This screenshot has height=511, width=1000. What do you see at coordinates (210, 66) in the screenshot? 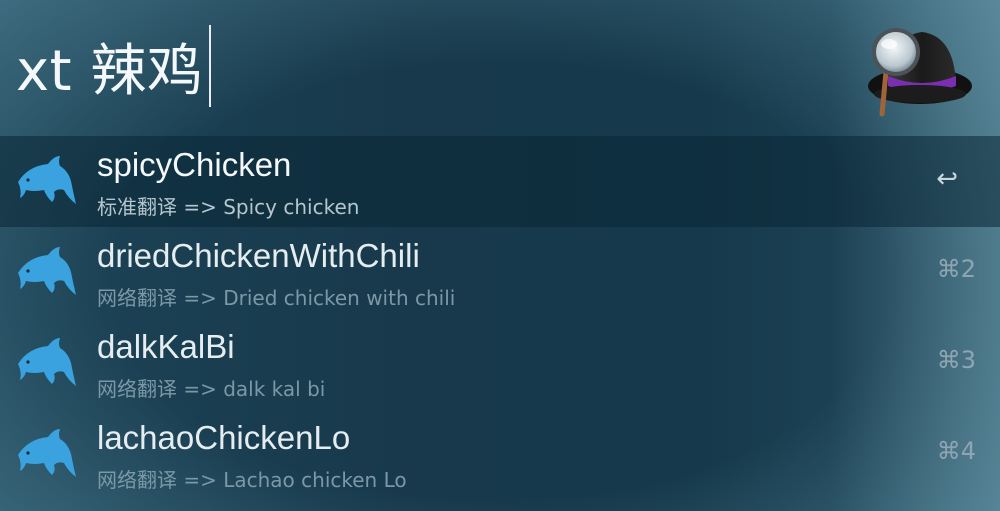
I see `text-caret` at bounding box center [210, 66].